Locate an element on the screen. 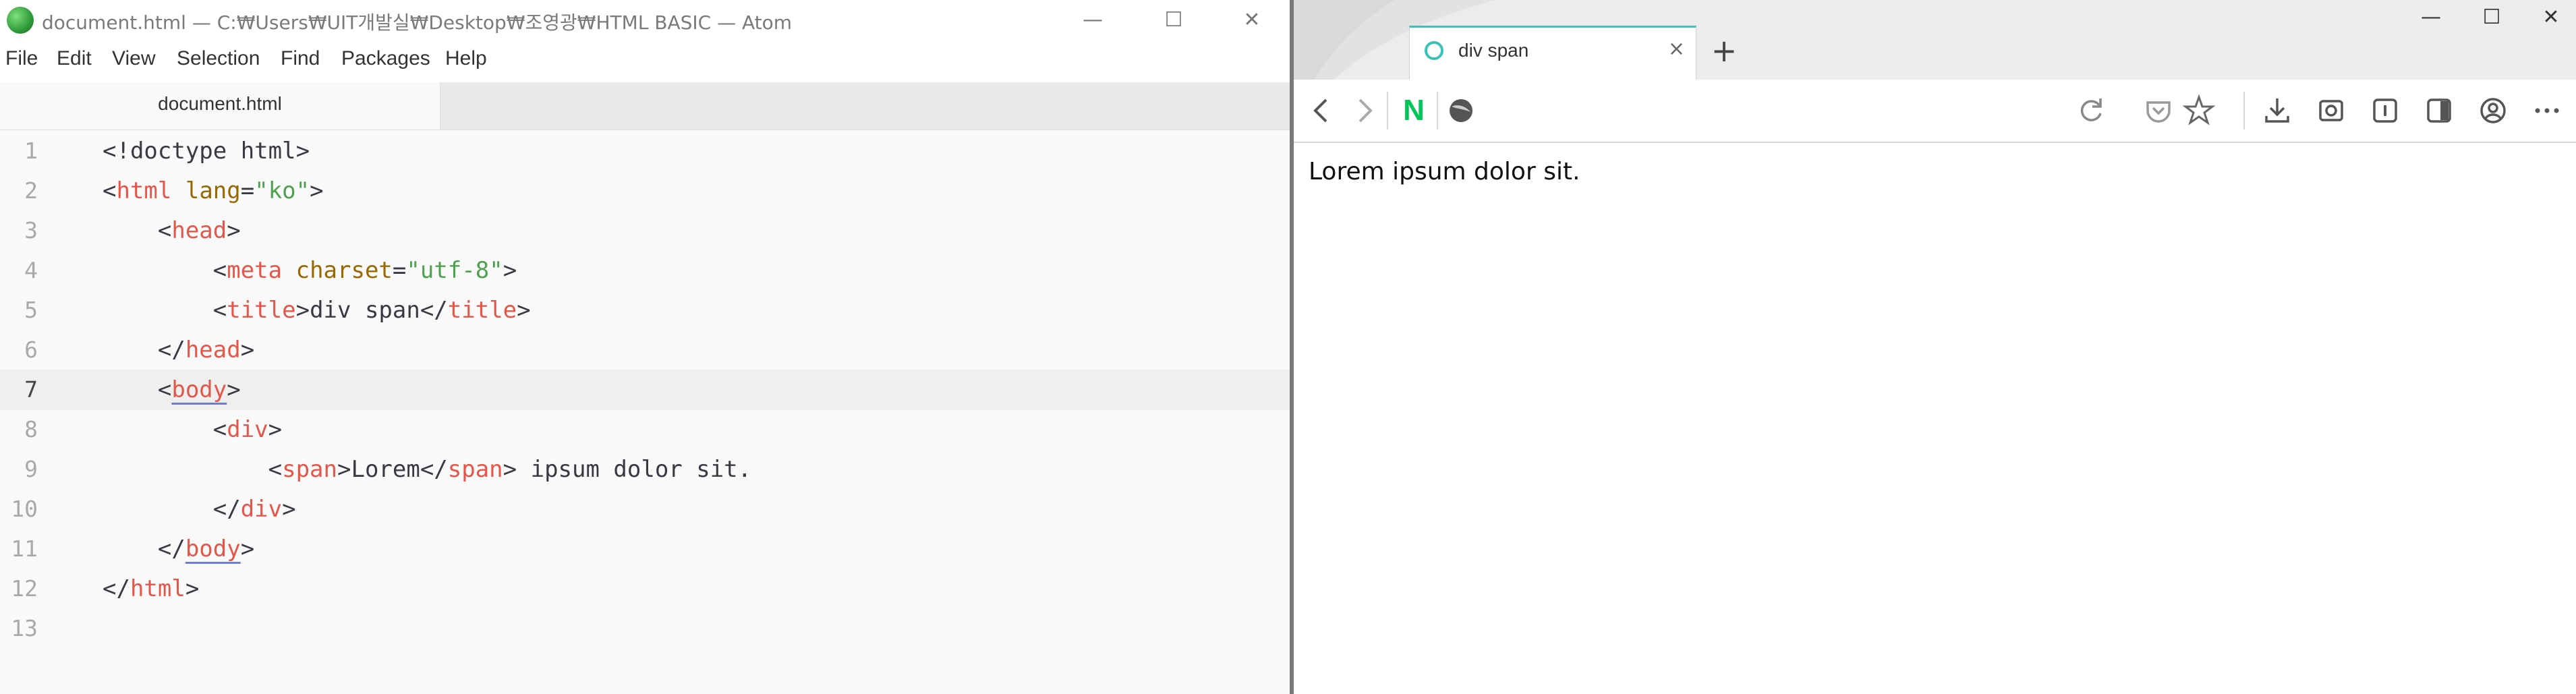 This screenshot has height=694, width=2576. code-text: <span>Lorem</span> ipsum dolor sit. is located at coordinates (427, 469).